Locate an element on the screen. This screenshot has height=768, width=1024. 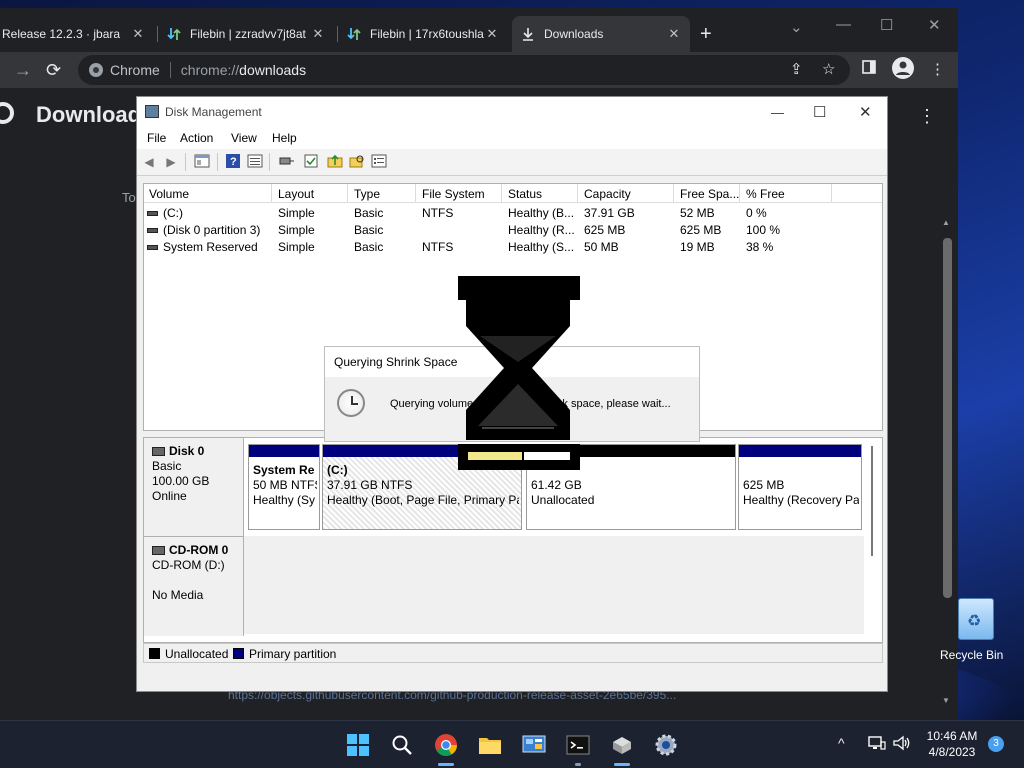
forward-arrow-icon: ▶ is located at coordinates (171, 162).